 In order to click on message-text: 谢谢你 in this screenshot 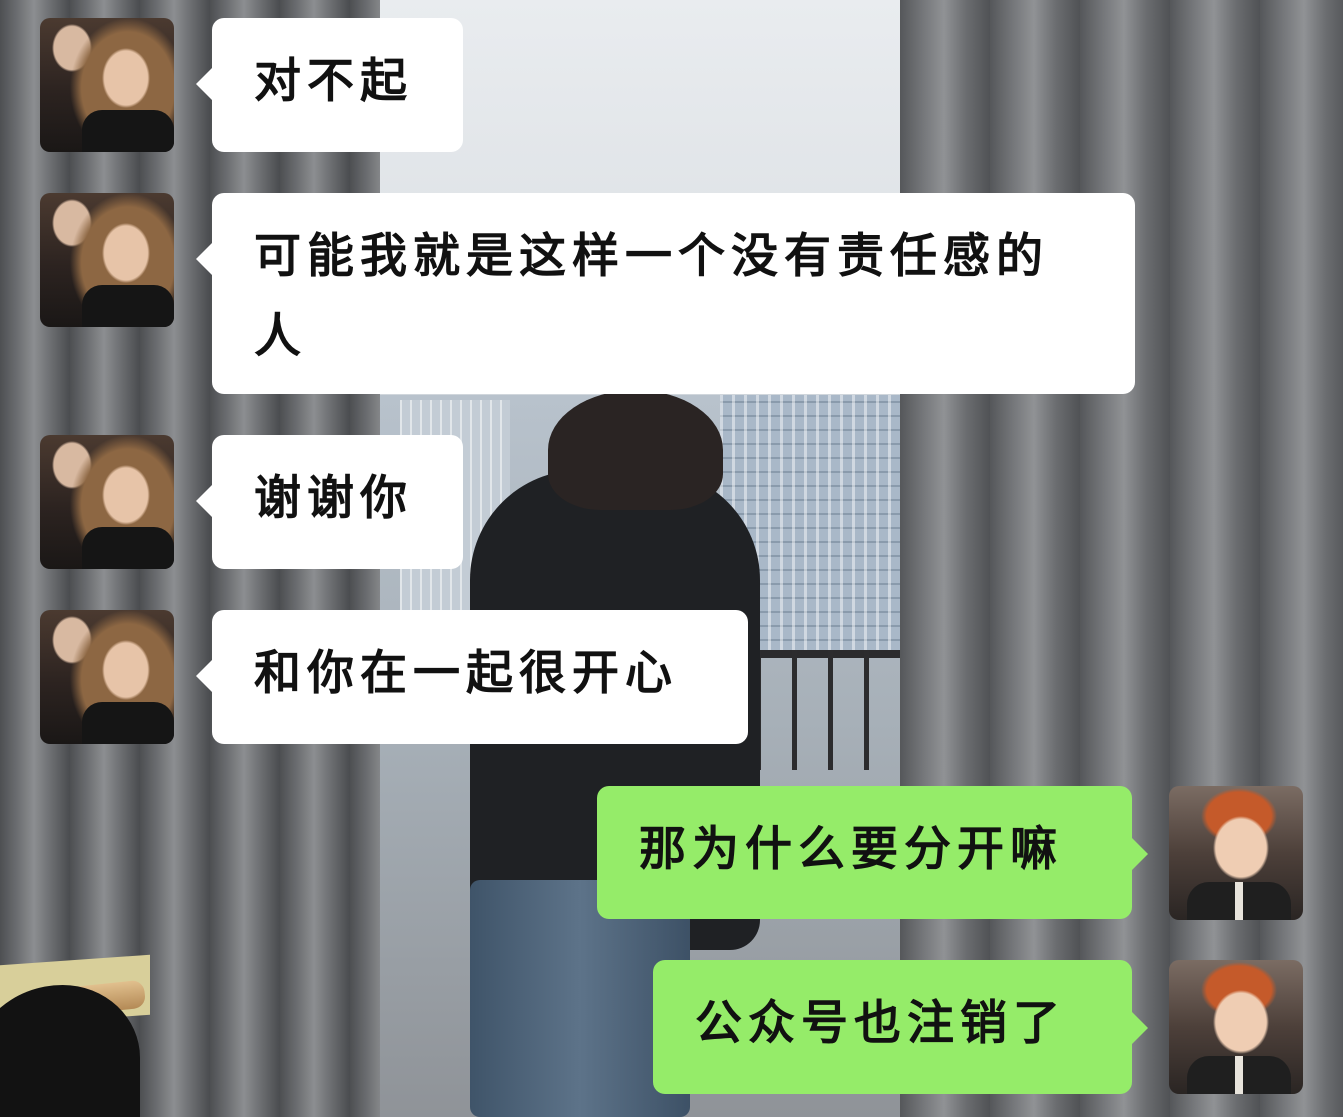, I will do `click(333, 498)`.